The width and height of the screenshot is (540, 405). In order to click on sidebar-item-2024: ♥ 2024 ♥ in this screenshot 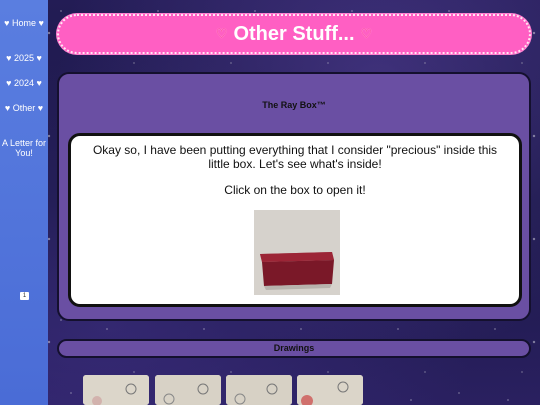, I will do `click(24, 83)`.